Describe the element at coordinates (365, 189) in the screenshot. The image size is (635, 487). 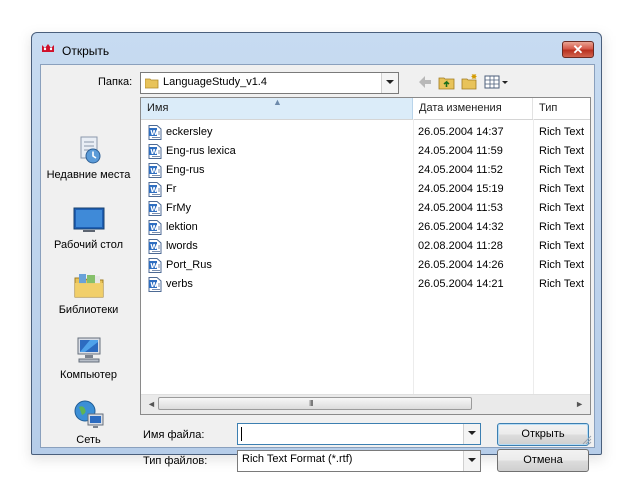
I see `file-row: W Fr 24.05.2004 15:19 Rich Text` at that location.